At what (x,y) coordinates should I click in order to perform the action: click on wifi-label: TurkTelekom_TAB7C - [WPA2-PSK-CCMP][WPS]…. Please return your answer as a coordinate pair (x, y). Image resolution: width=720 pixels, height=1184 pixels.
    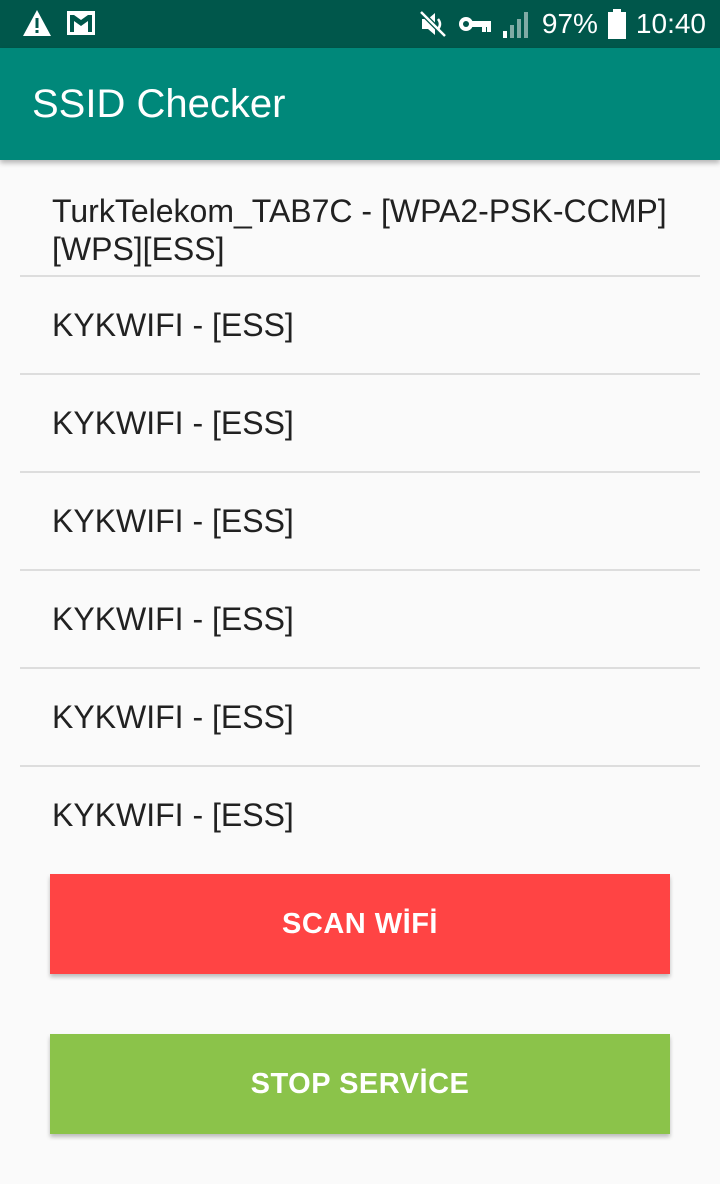
    Looking at the image, I should click on (359, 230).